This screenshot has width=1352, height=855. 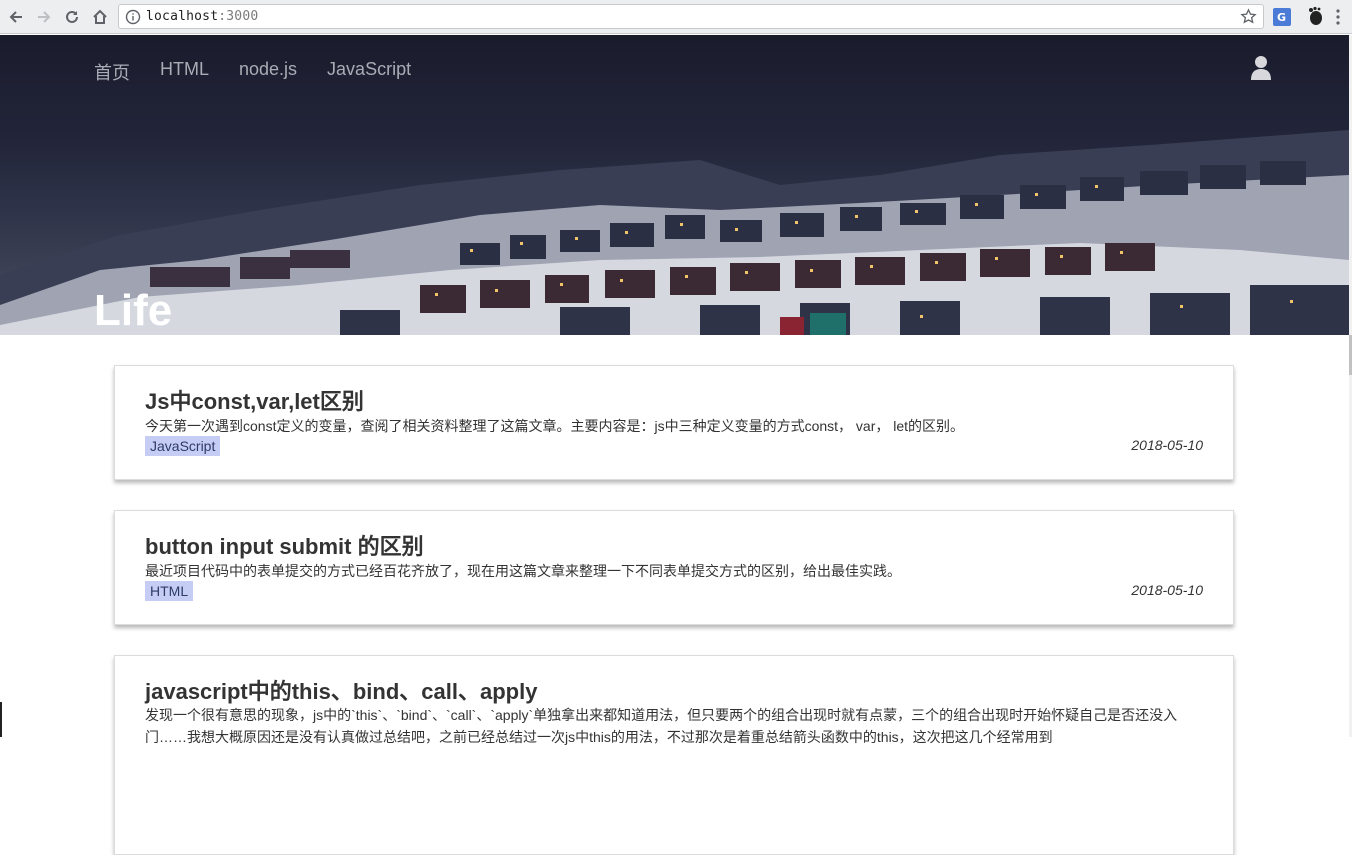 What do you see at coordinates (44, 17) in the screenshot?
I see `forward-icon` at bounding box center [44, 17].